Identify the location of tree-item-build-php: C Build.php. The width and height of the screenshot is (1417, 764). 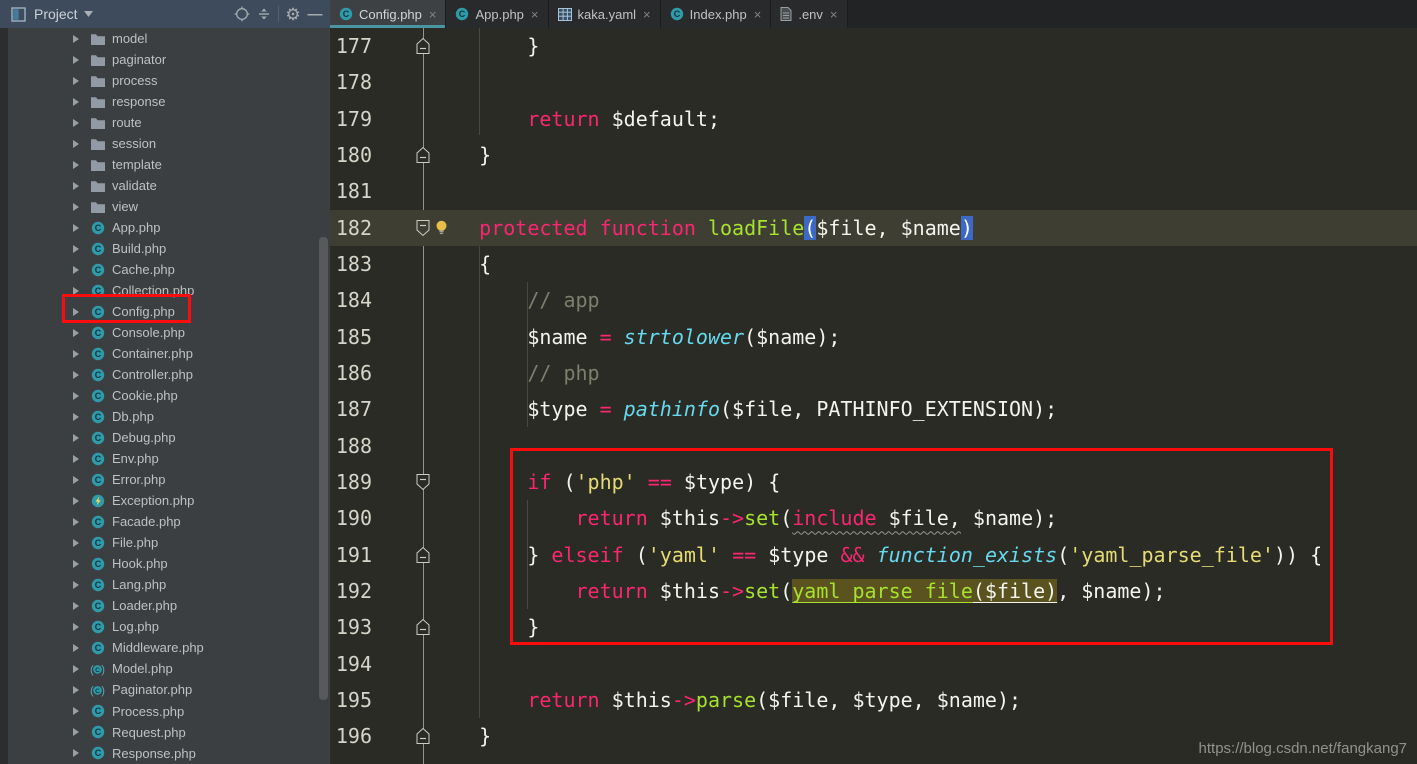
(169, 248).